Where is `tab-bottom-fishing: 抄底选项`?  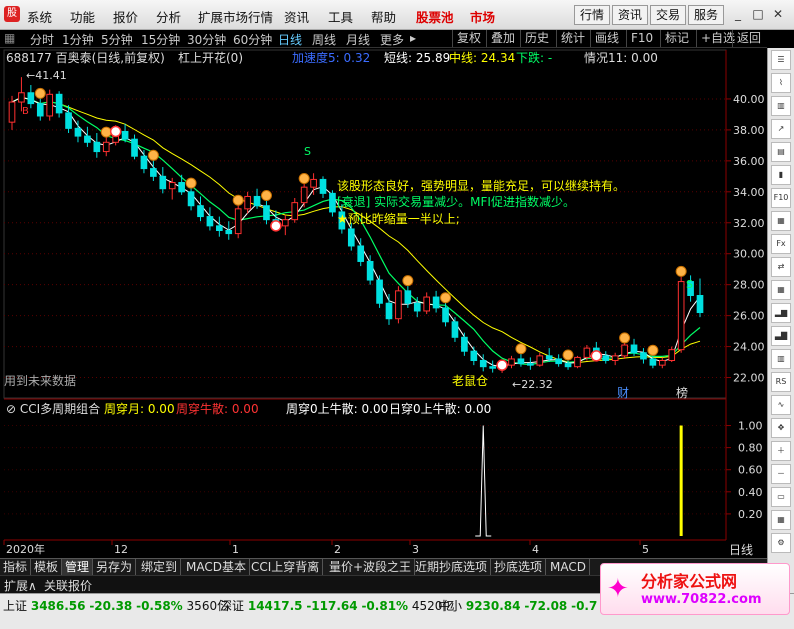 tab-bottom-fishing: 抄底选项 is located at coordinates (519, 567).